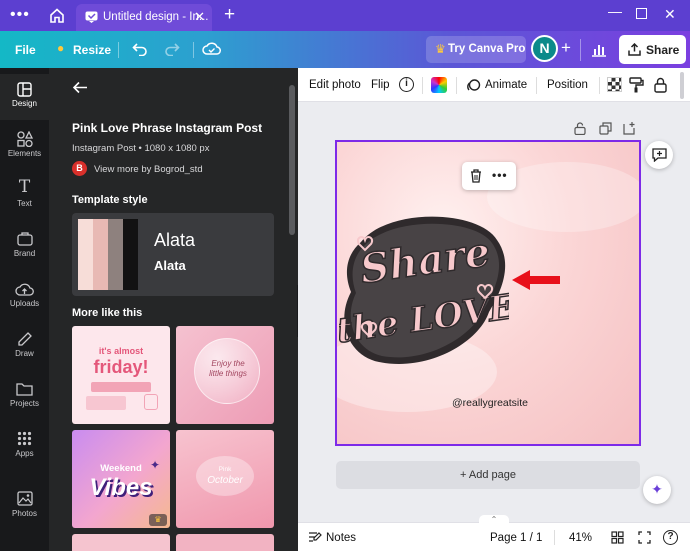 Image resolution: width=690 pixels, height=551 pixels. What do you see at coordinates (599, 49) in the screenshot?
I see `insights-chart-icon` at bounding box center [599, 49].